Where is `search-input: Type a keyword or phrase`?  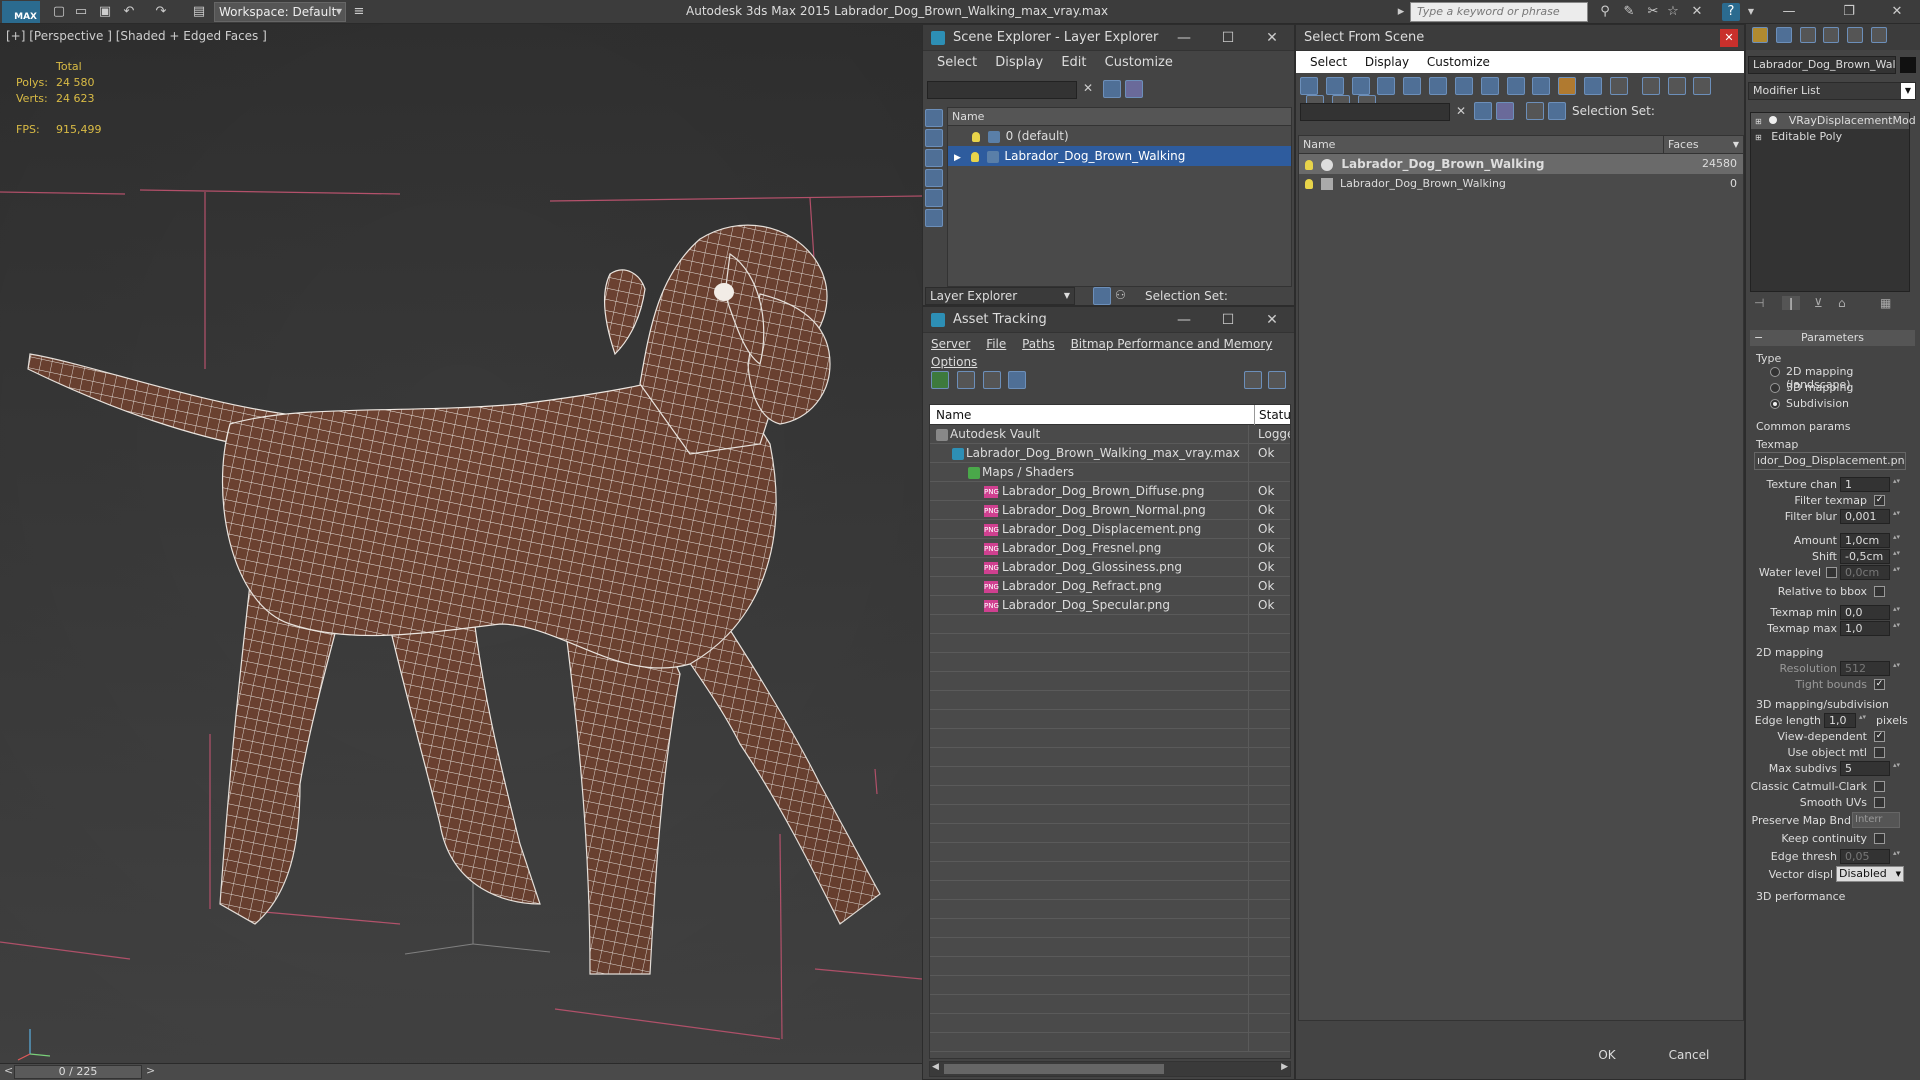
search-input: Type a keyword or phrase is located at coordinates (1499, 12).